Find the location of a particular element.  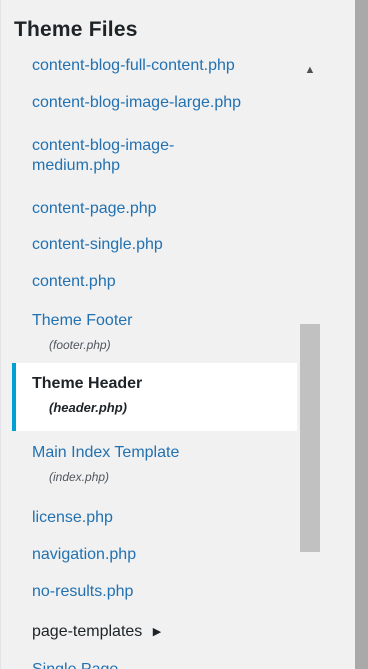

file-content-blog-full-content: content-blog-full-content.php is located at coordinates (154, 66).